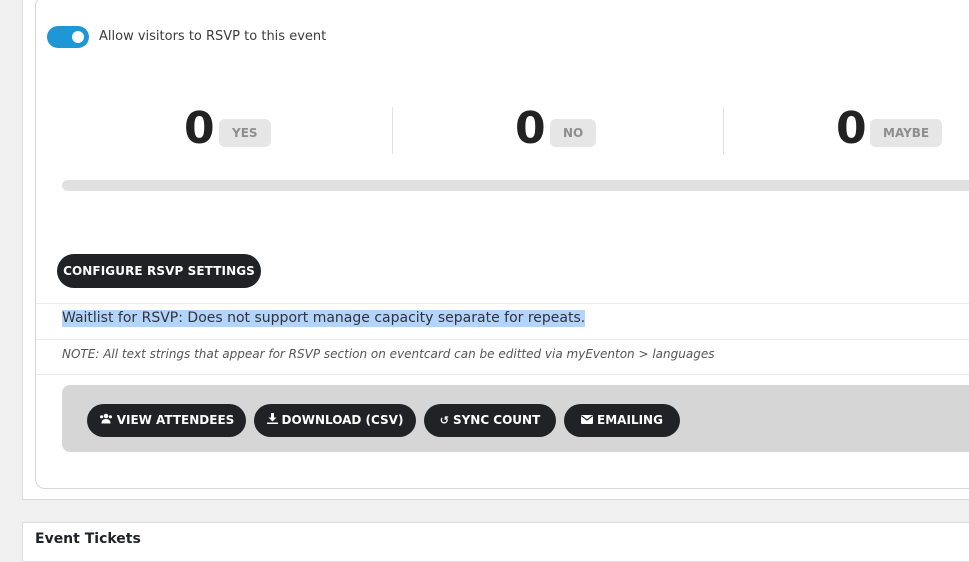 This screenshot has height=562, width=969. I want to click on stat-maybe-badge: MAYBE, so click(906, 133).